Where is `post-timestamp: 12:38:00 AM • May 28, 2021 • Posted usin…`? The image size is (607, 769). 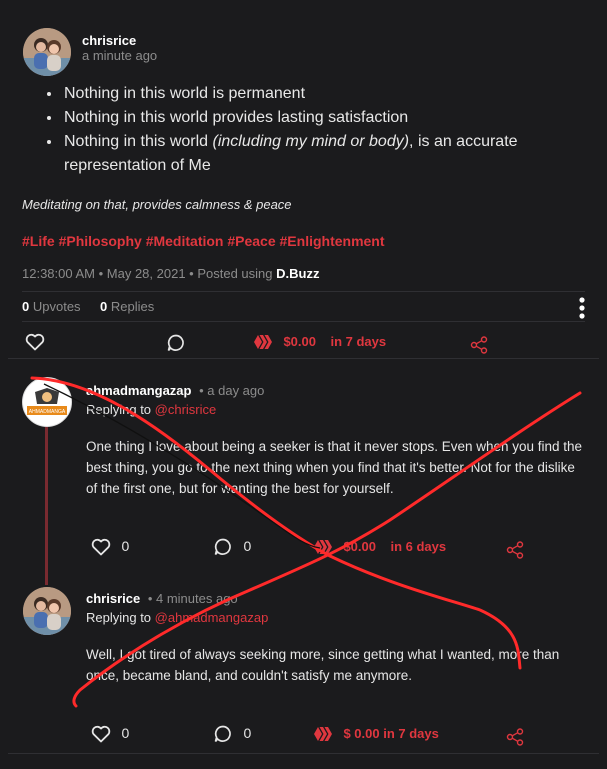
post-timestamp: 12:38:00 AM • May 28, 2021 • Posted usin… is located at coordinates (171, 273).